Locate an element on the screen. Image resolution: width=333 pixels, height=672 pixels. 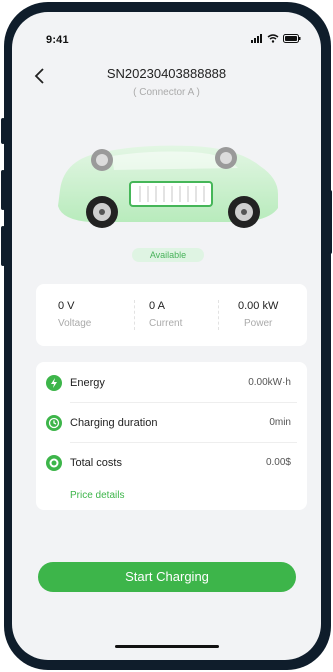
duration-value: 0min is located at coordinates (280, 422).